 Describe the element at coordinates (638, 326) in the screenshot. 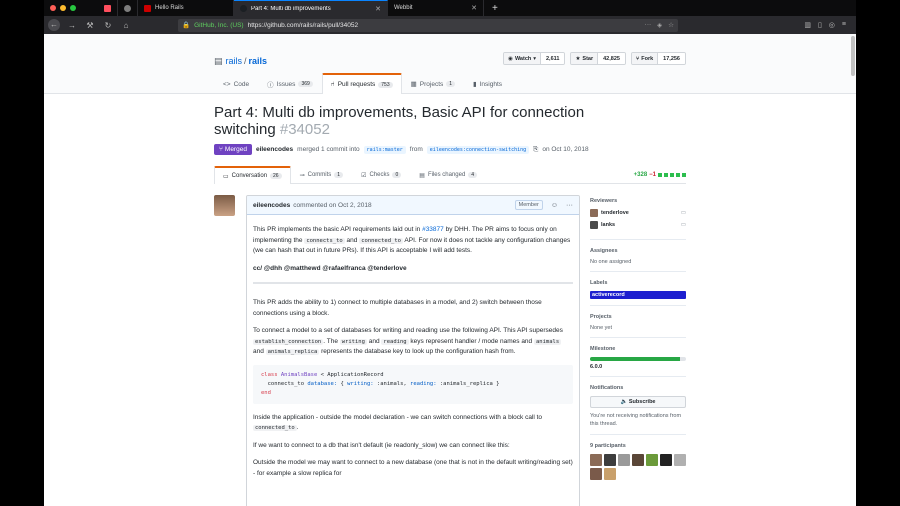

I see `projects-section: Projects None yet` at that location.